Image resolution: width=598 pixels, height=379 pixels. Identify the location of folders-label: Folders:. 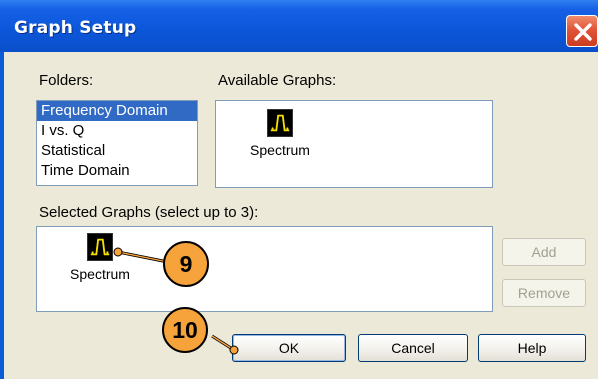
(66, 80).